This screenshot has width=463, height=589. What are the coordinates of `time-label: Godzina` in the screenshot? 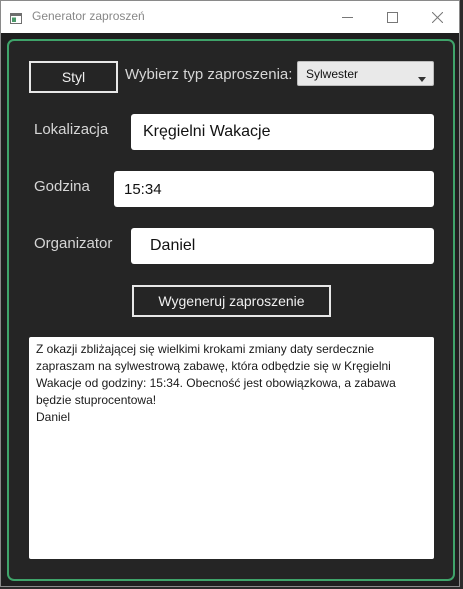 It's located at (62, 186).